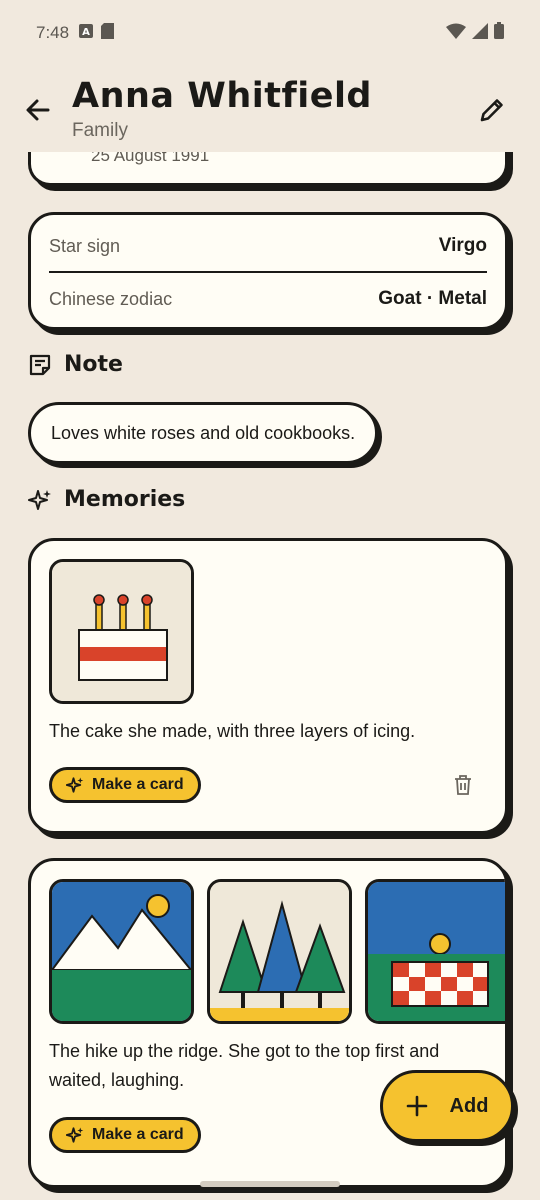  Describe the element at coordinates (108, 33) in the screenshot. I see `sd-card-icon` at that location.